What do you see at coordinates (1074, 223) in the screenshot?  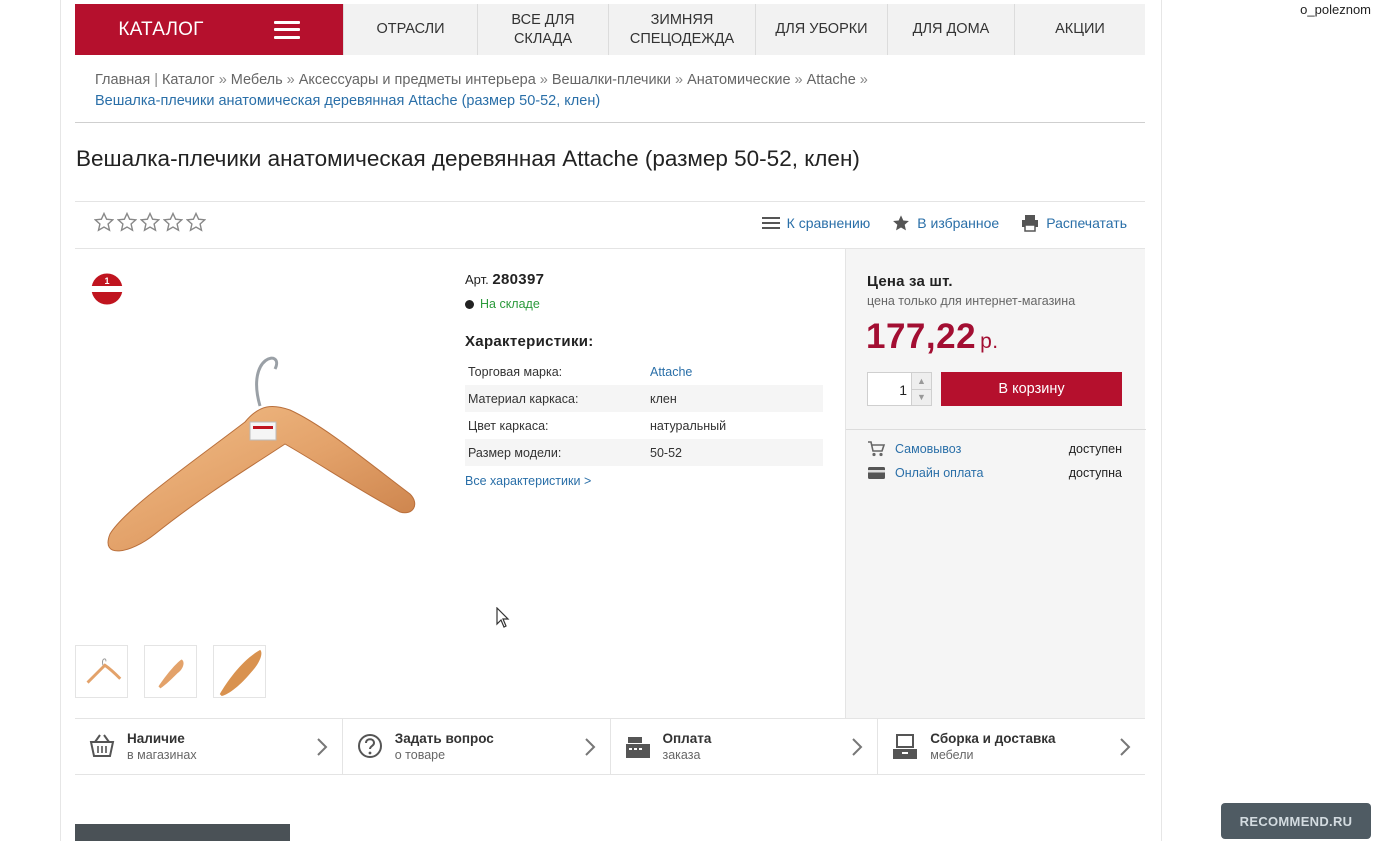 I see `print-button: Распечатать` at bounding box center [1074, 223].